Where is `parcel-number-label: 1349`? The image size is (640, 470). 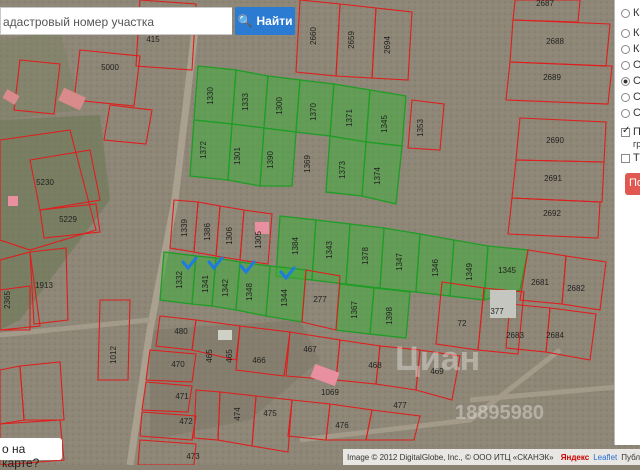 parcel-number-label: 1349 is located at coordinates (469, 272).